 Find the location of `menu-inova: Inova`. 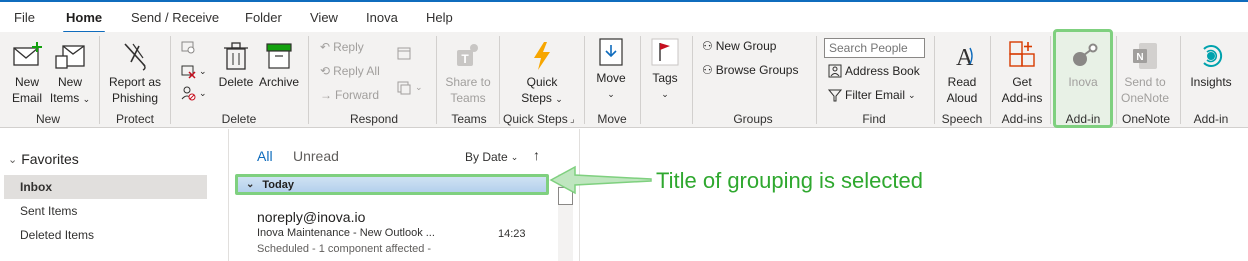

menu-inova: Inova is located at coordinates (382, 17).